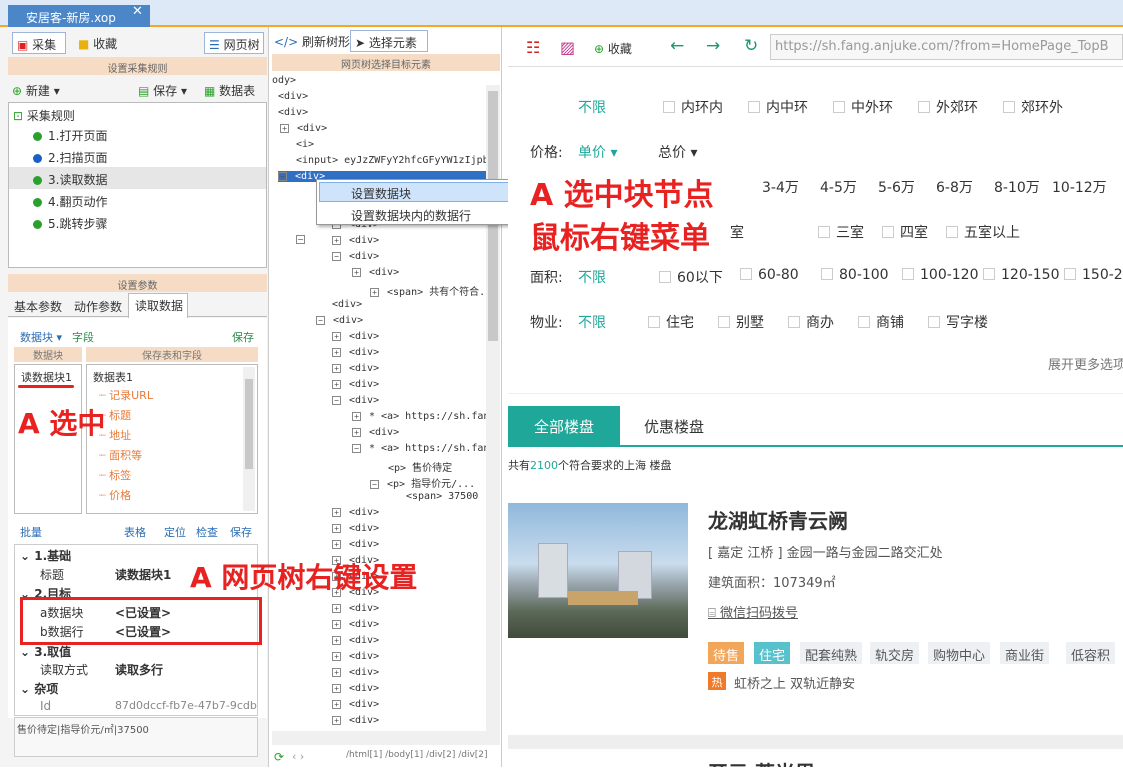 The width and height of the screenshot is (1123, 777). I want to click on block-menu: 数据块 ▾, so click(41, 337).